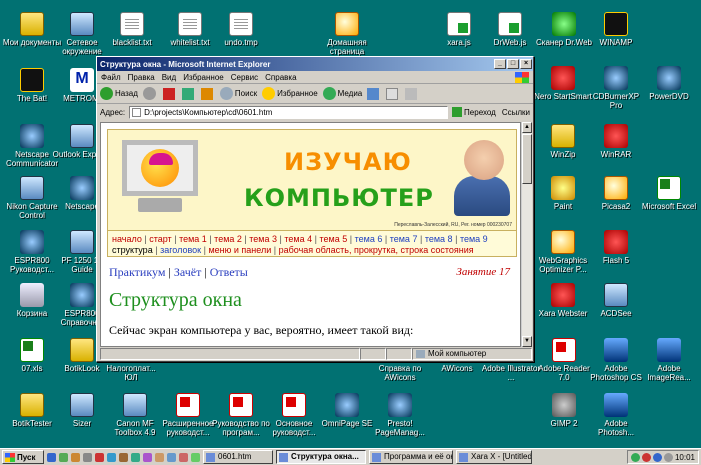 The width and height of the screenshot is (701, 465). I want to click on search-button: Поиск, so click(238, 93).